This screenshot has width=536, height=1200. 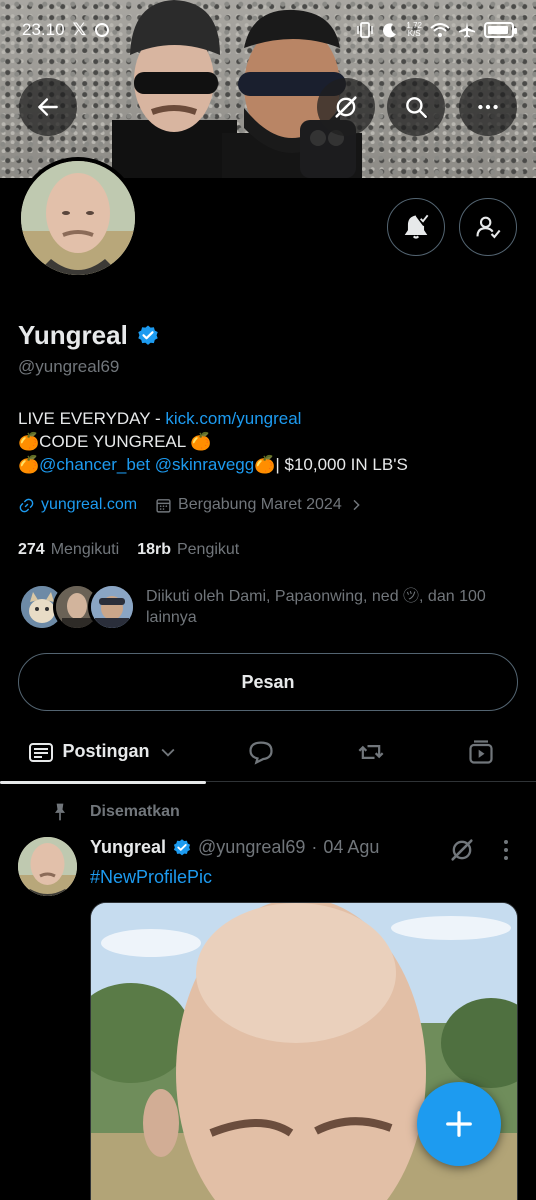 What do you see at coordinates (356, 505) in the screenshot?
I see `chevron-right-icon` at bounding box center [356, 505].